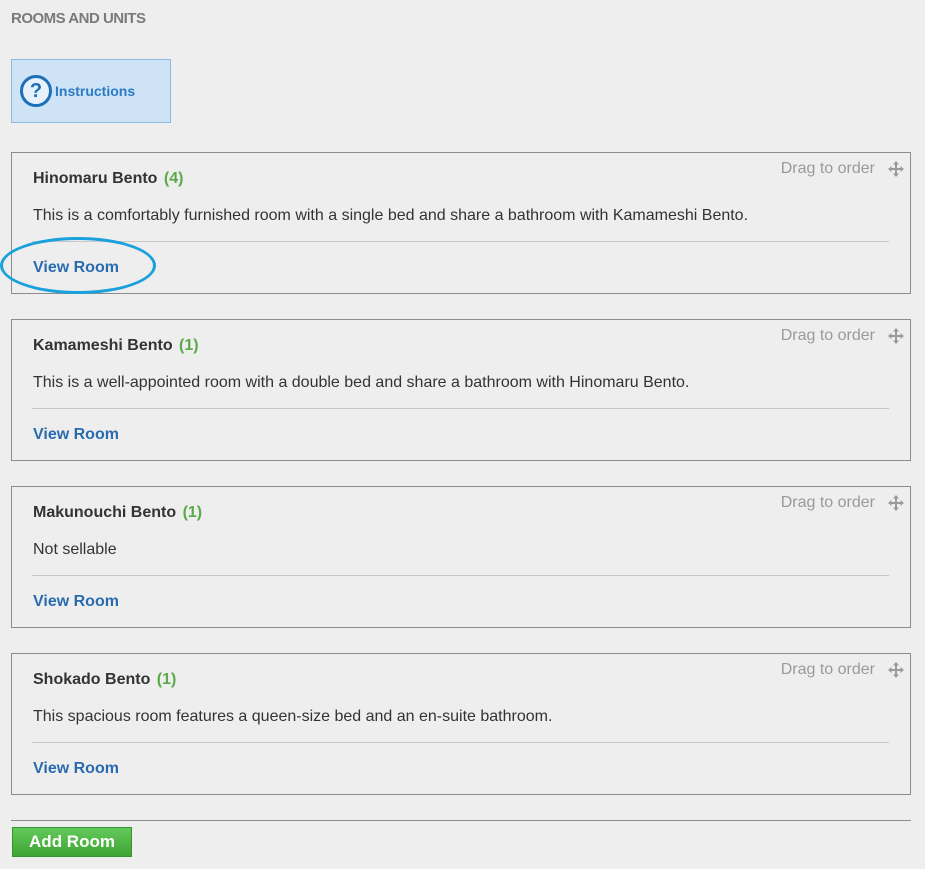 This screenshot has width=925, height=869. Describe the element at coordinates (105, 512) in the screenshot. I see `room-name: Makunouchi Bento` at that location.